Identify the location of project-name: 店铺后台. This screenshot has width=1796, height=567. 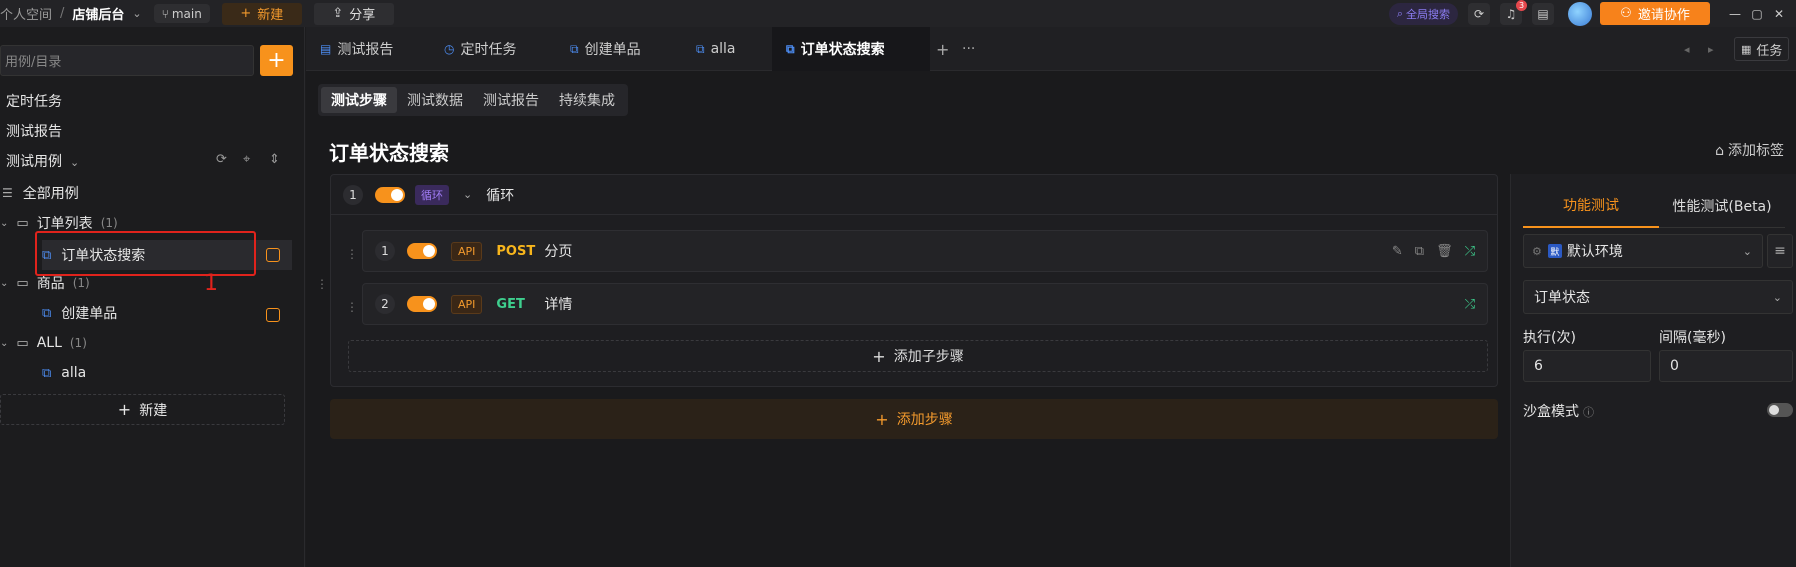
(98, 13).